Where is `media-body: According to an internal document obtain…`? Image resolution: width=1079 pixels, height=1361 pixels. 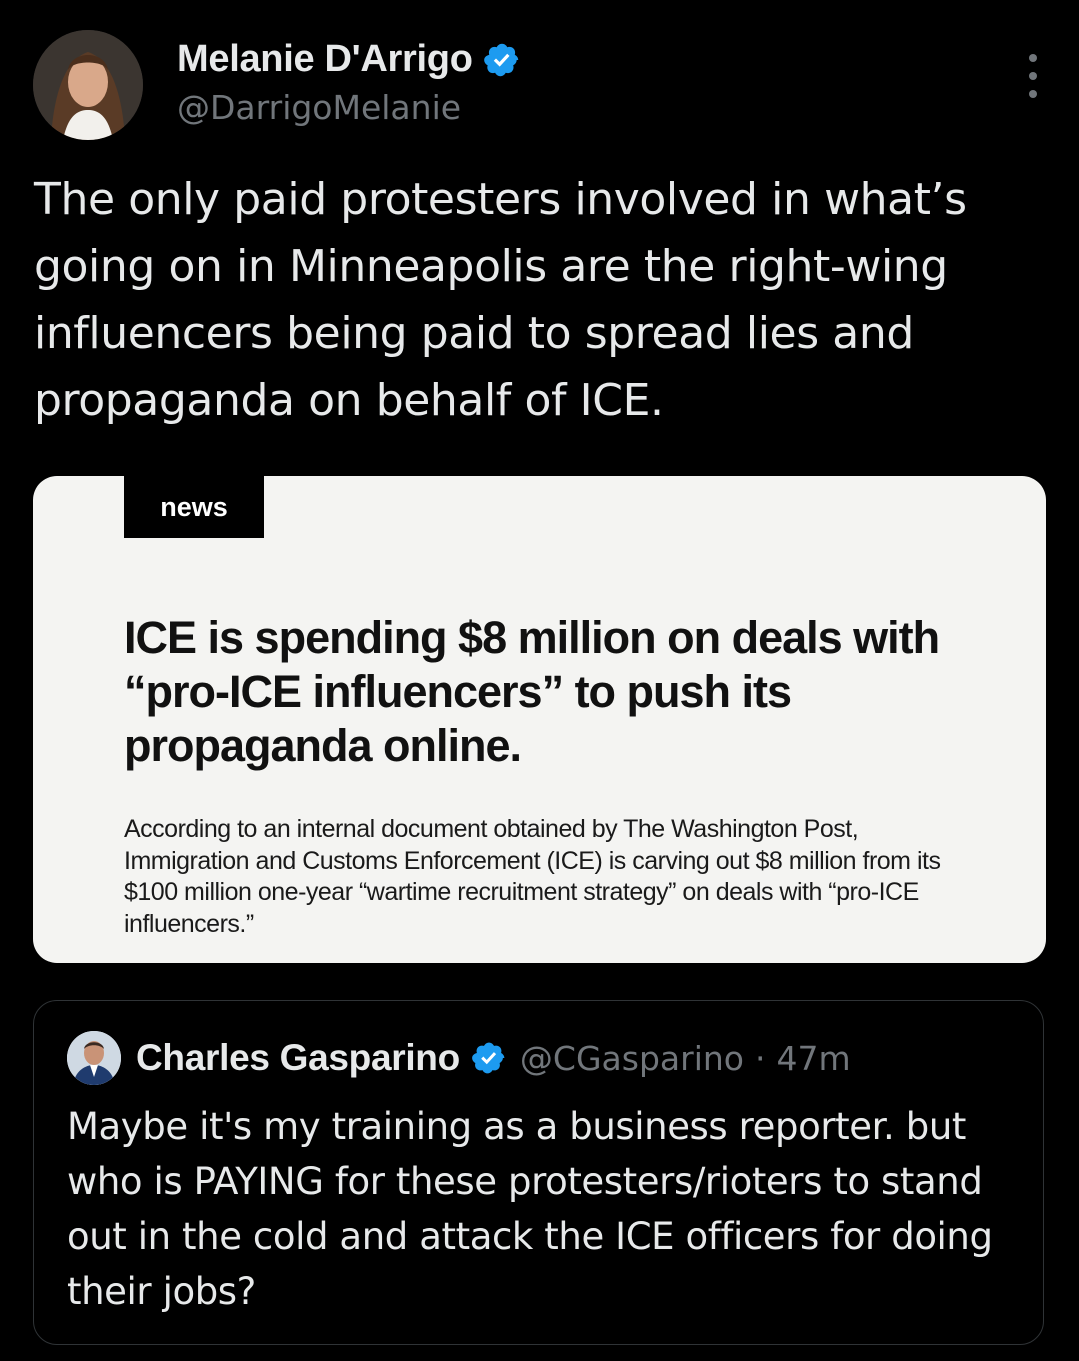
media-body: According to an internal document obtain… is located at coordinates (532, 876).